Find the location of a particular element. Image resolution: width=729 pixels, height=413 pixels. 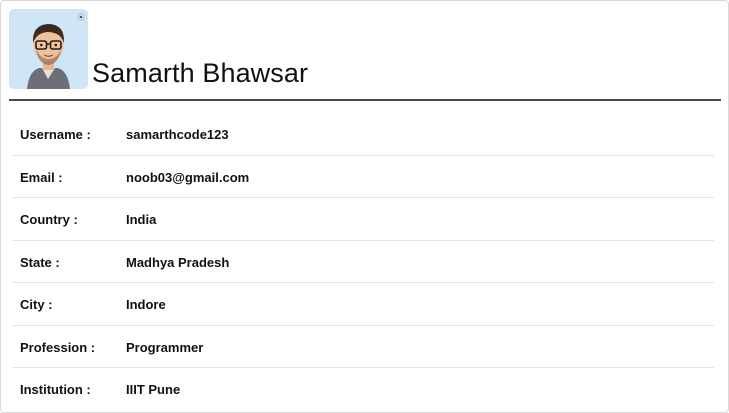

detail-value: Madhya Pradesh is located at coordinates (178, 262).